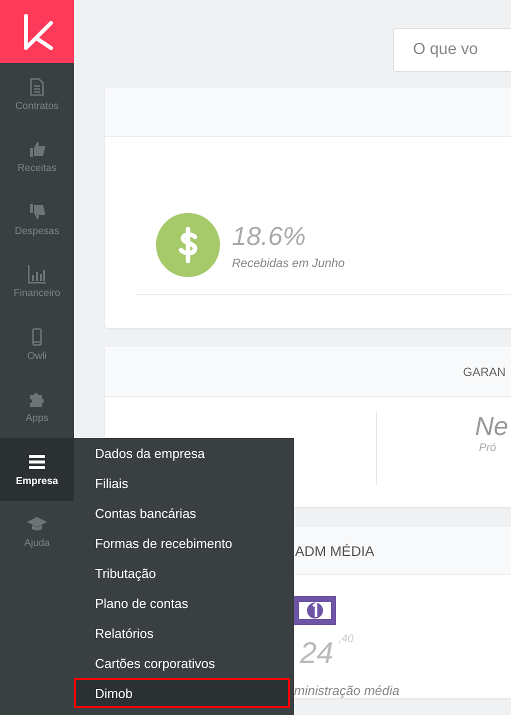 The width and height of the screenshot is (511, 715). Describe the element at coordinates (182, 693) in the screenshot. I see `menu-item: Dimob` at that location.